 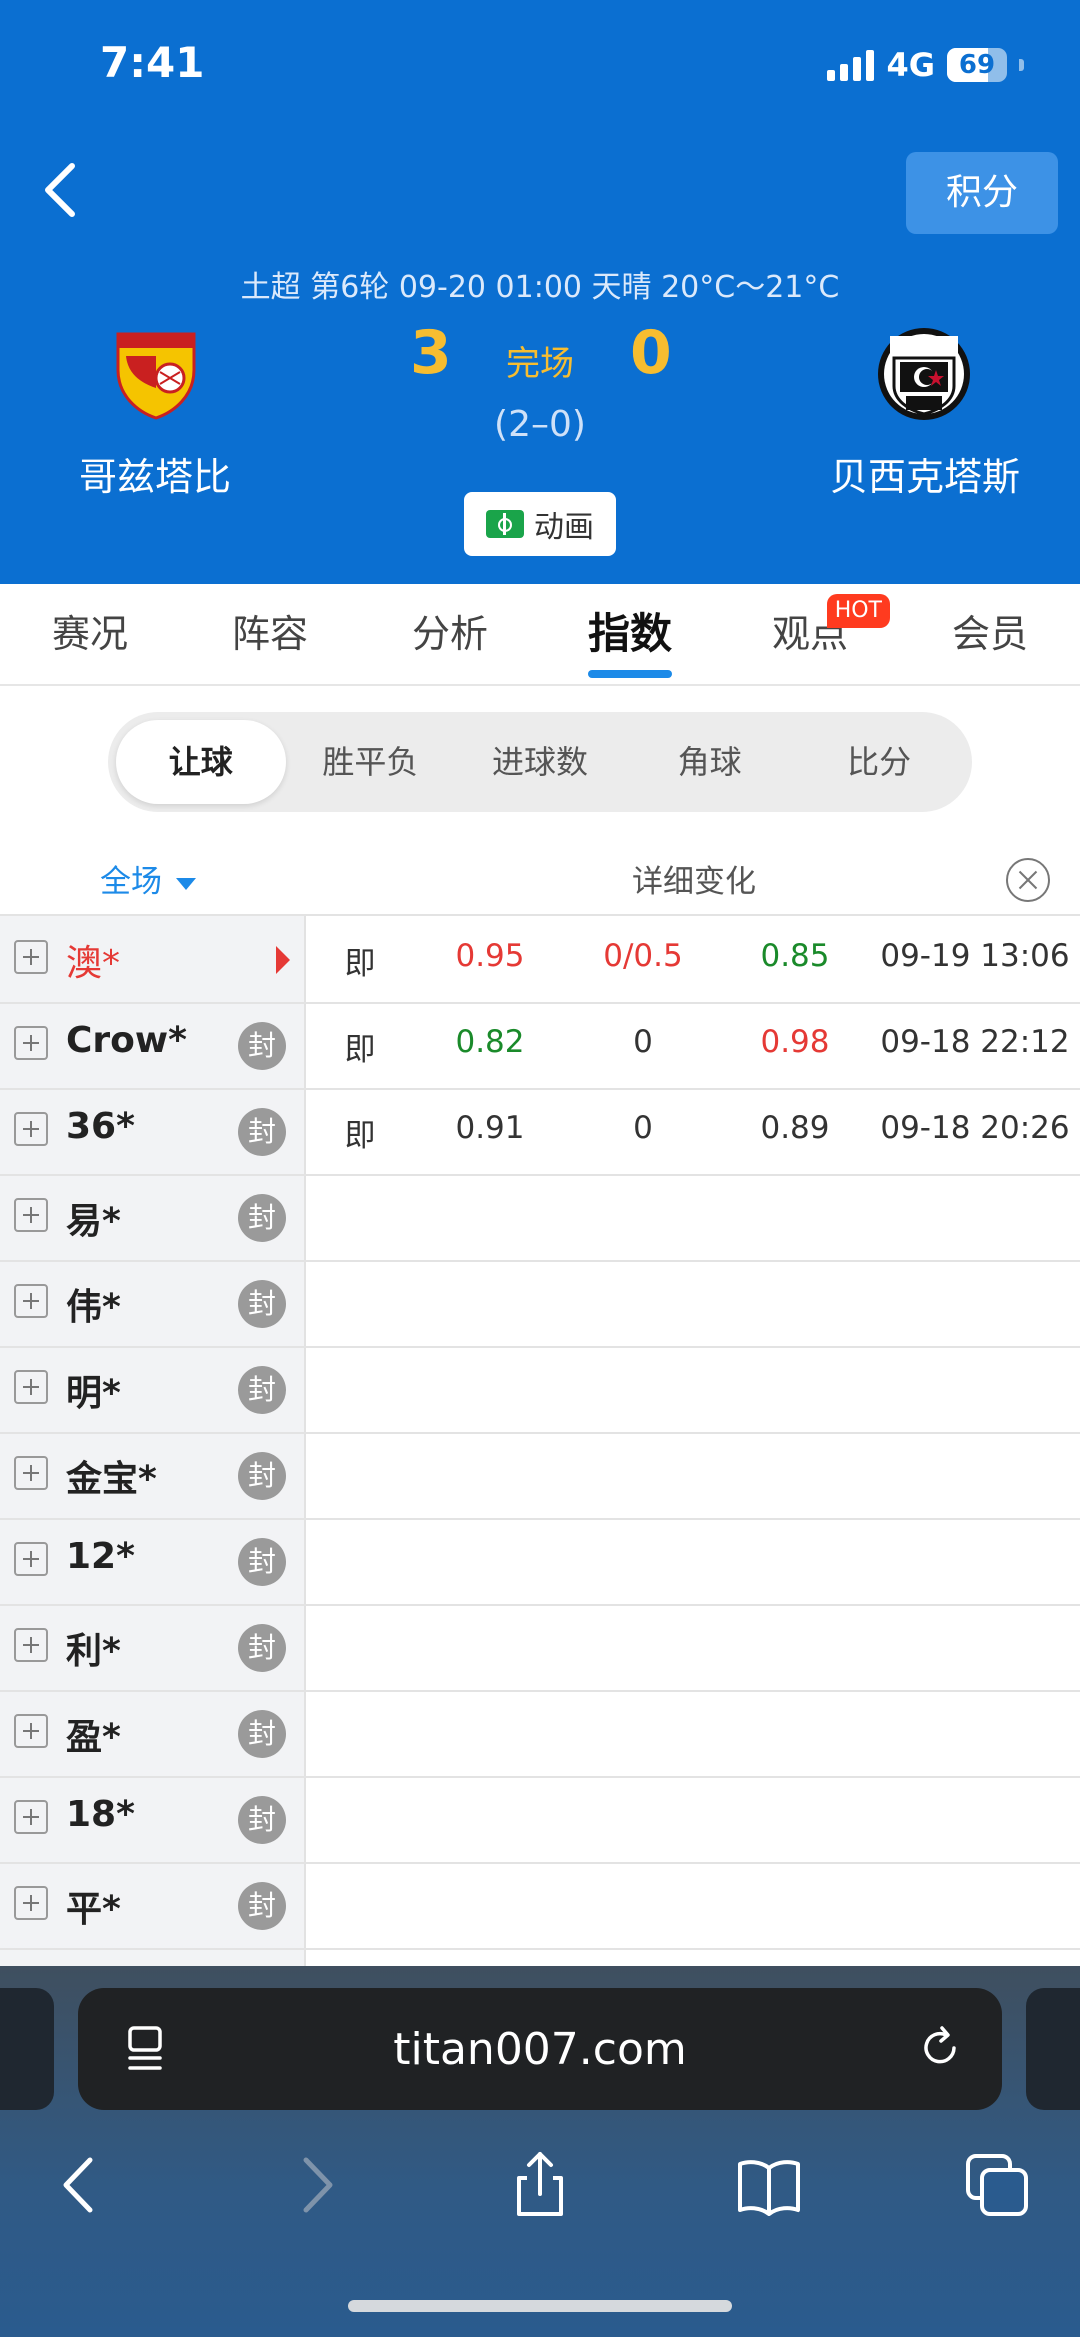 I want to click on company-name: 金宝*, so click(x=111, y=1479).